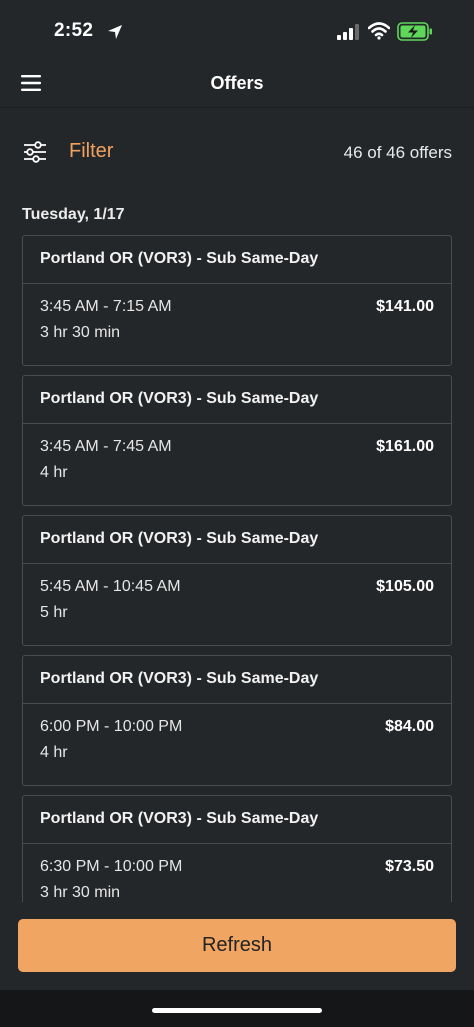 This screenshot has height=1027, width=474. What do you see at coordinates (73, 214) in the screenshot?
I see `day-heading: Tuesday, 1/17` at bounding box center [73, 214].